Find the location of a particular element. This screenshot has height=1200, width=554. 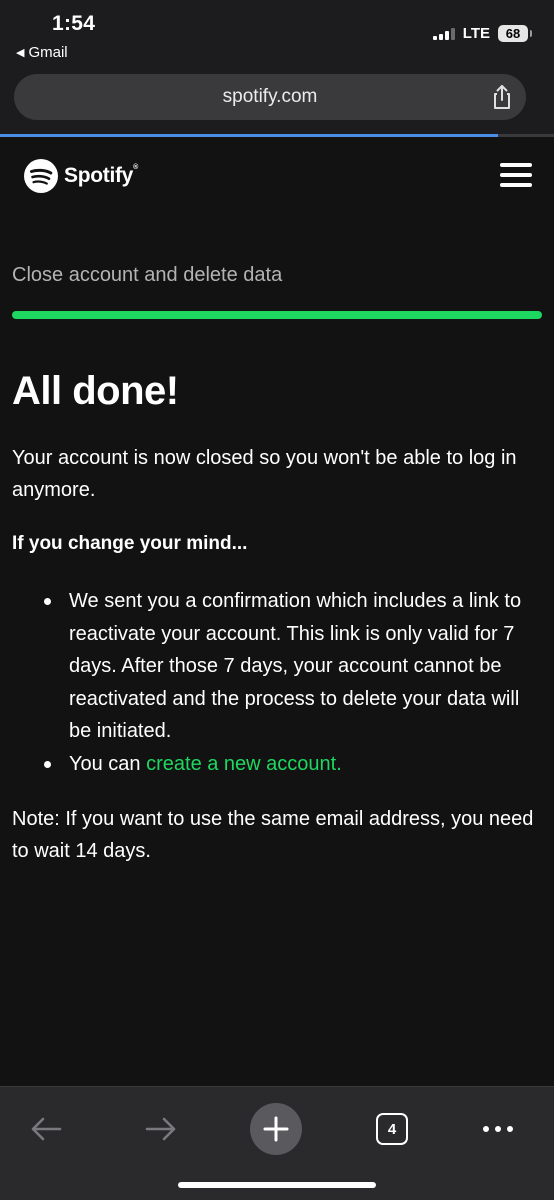

forward-button is located at coordinates (161, 1129).